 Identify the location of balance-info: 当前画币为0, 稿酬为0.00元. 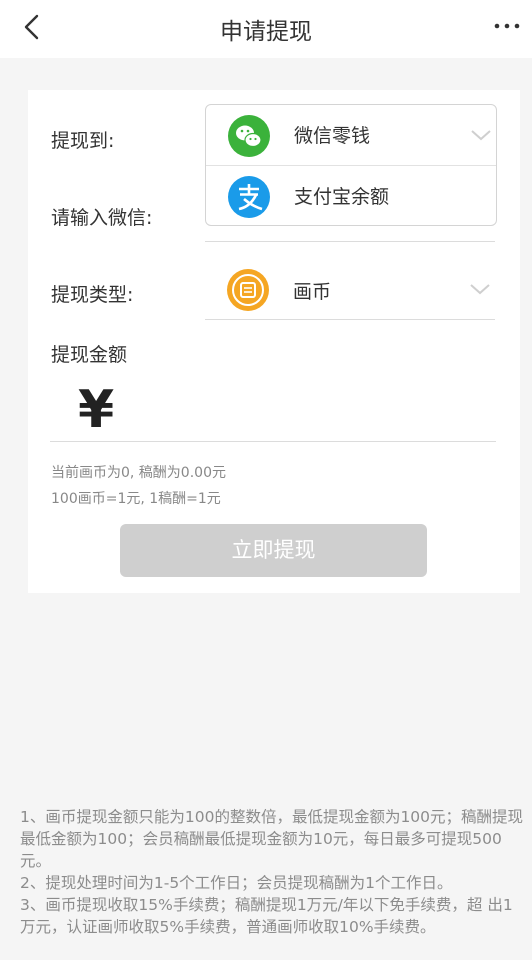
(138, 473).